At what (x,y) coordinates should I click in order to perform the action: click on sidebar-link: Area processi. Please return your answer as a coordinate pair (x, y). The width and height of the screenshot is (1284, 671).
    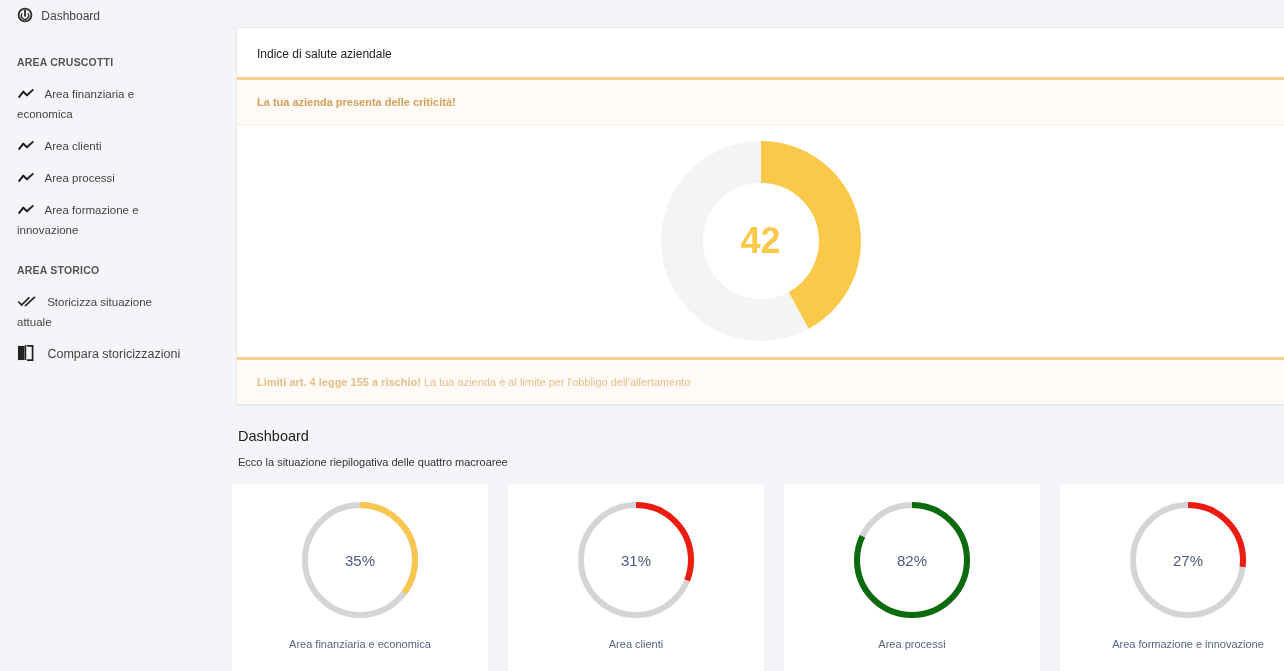
    Looking at the image, I should click on (101, 178).